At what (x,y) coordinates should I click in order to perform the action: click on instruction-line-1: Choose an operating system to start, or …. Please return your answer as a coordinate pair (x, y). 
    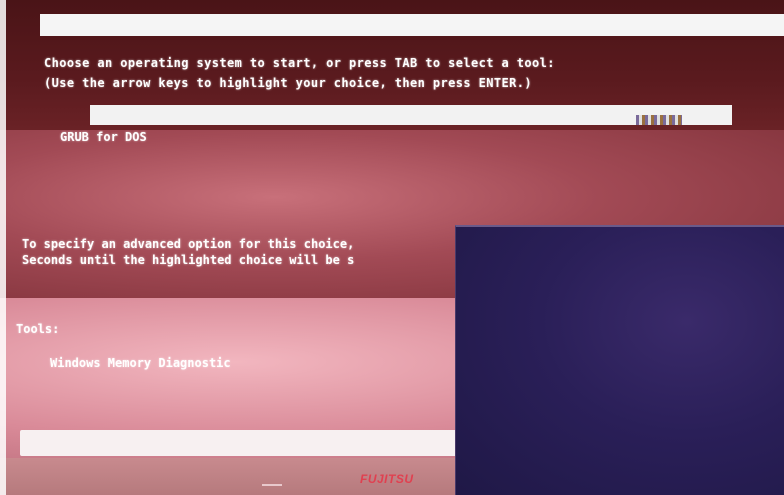
    Looking at the image, I should click on (299, 63).